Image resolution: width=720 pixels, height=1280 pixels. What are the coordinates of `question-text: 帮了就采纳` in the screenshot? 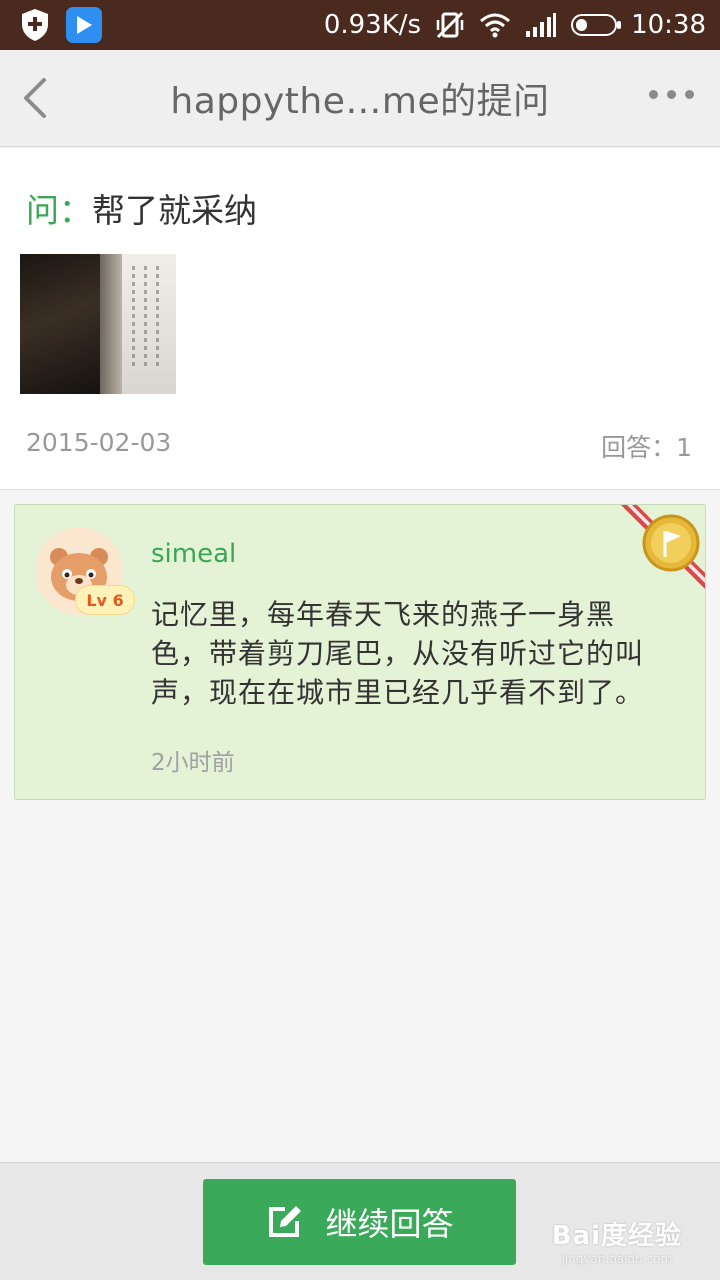 It's located at (174, 210).